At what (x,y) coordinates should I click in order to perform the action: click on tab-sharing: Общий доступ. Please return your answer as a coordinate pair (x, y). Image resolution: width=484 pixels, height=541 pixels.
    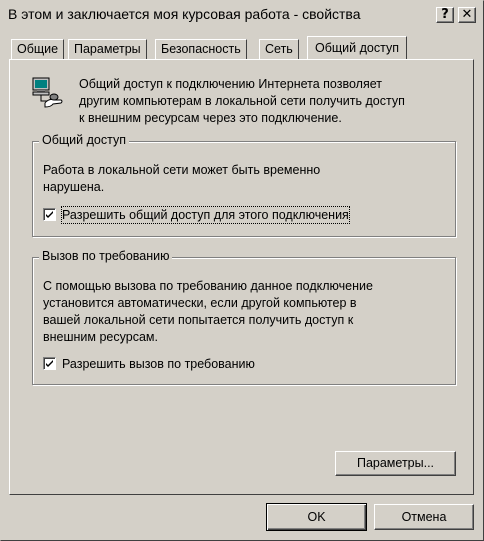
    Looking at the image, I should click on (357, 47).